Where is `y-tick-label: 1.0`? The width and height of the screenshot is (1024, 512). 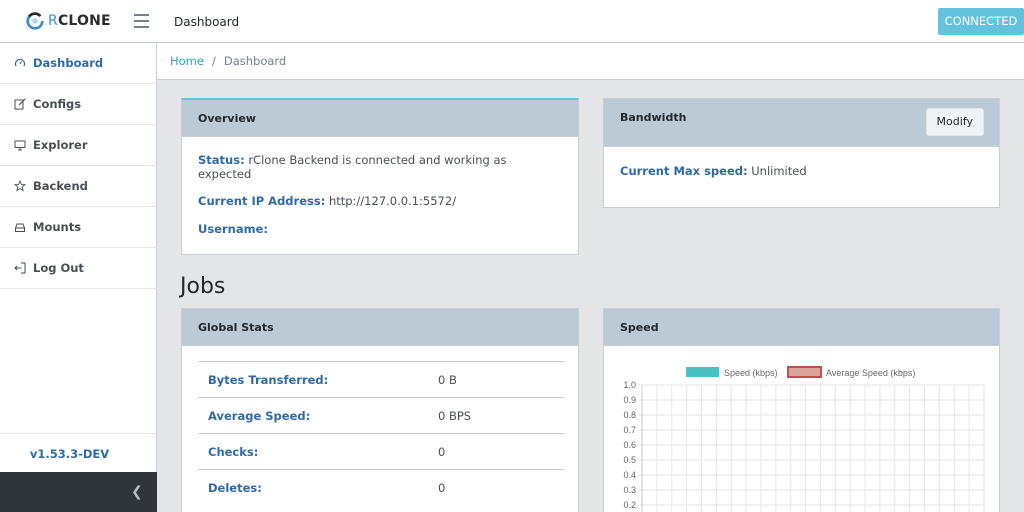
y-tick-label: 1.0 is located at coordinates (629, 385).